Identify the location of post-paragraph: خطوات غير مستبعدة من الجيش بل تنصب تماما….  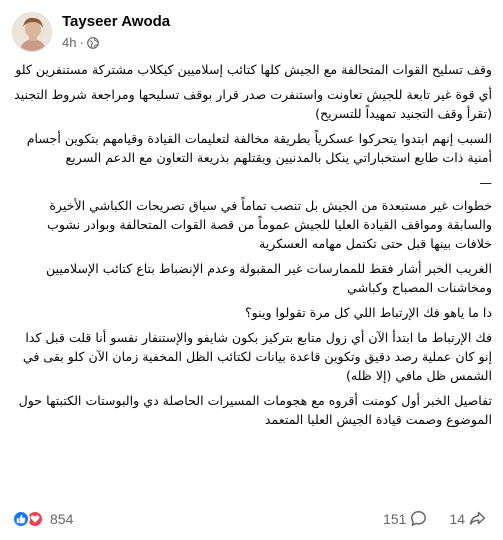
(269, 224).